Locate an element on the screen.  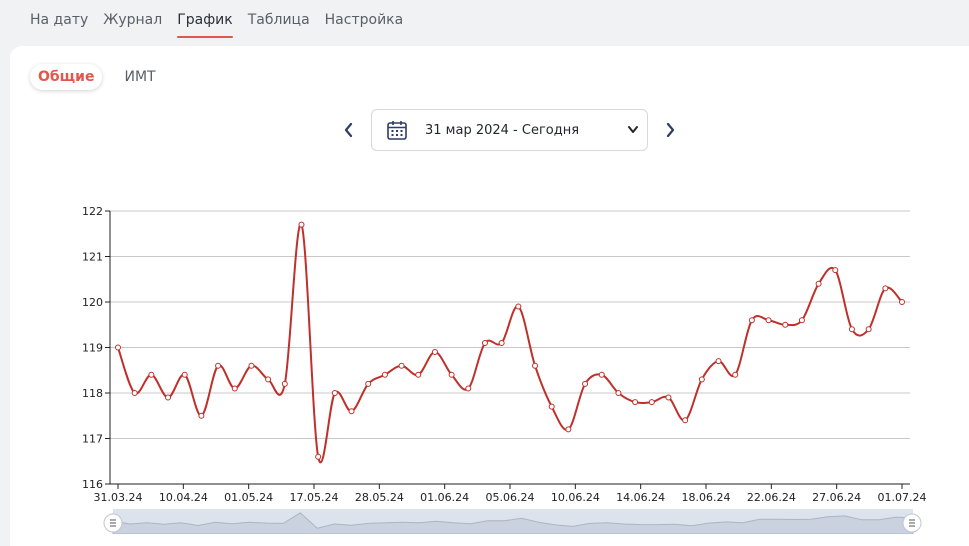
x-tick-label: 28.05.24 is located at coordinates (379, 497).